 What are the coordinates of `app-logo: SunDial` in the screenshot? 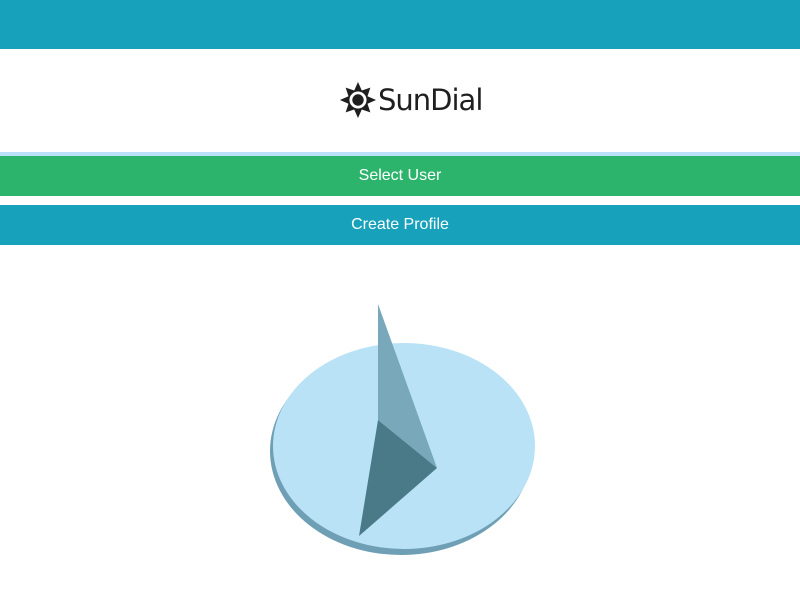 It's located at (411, 100).